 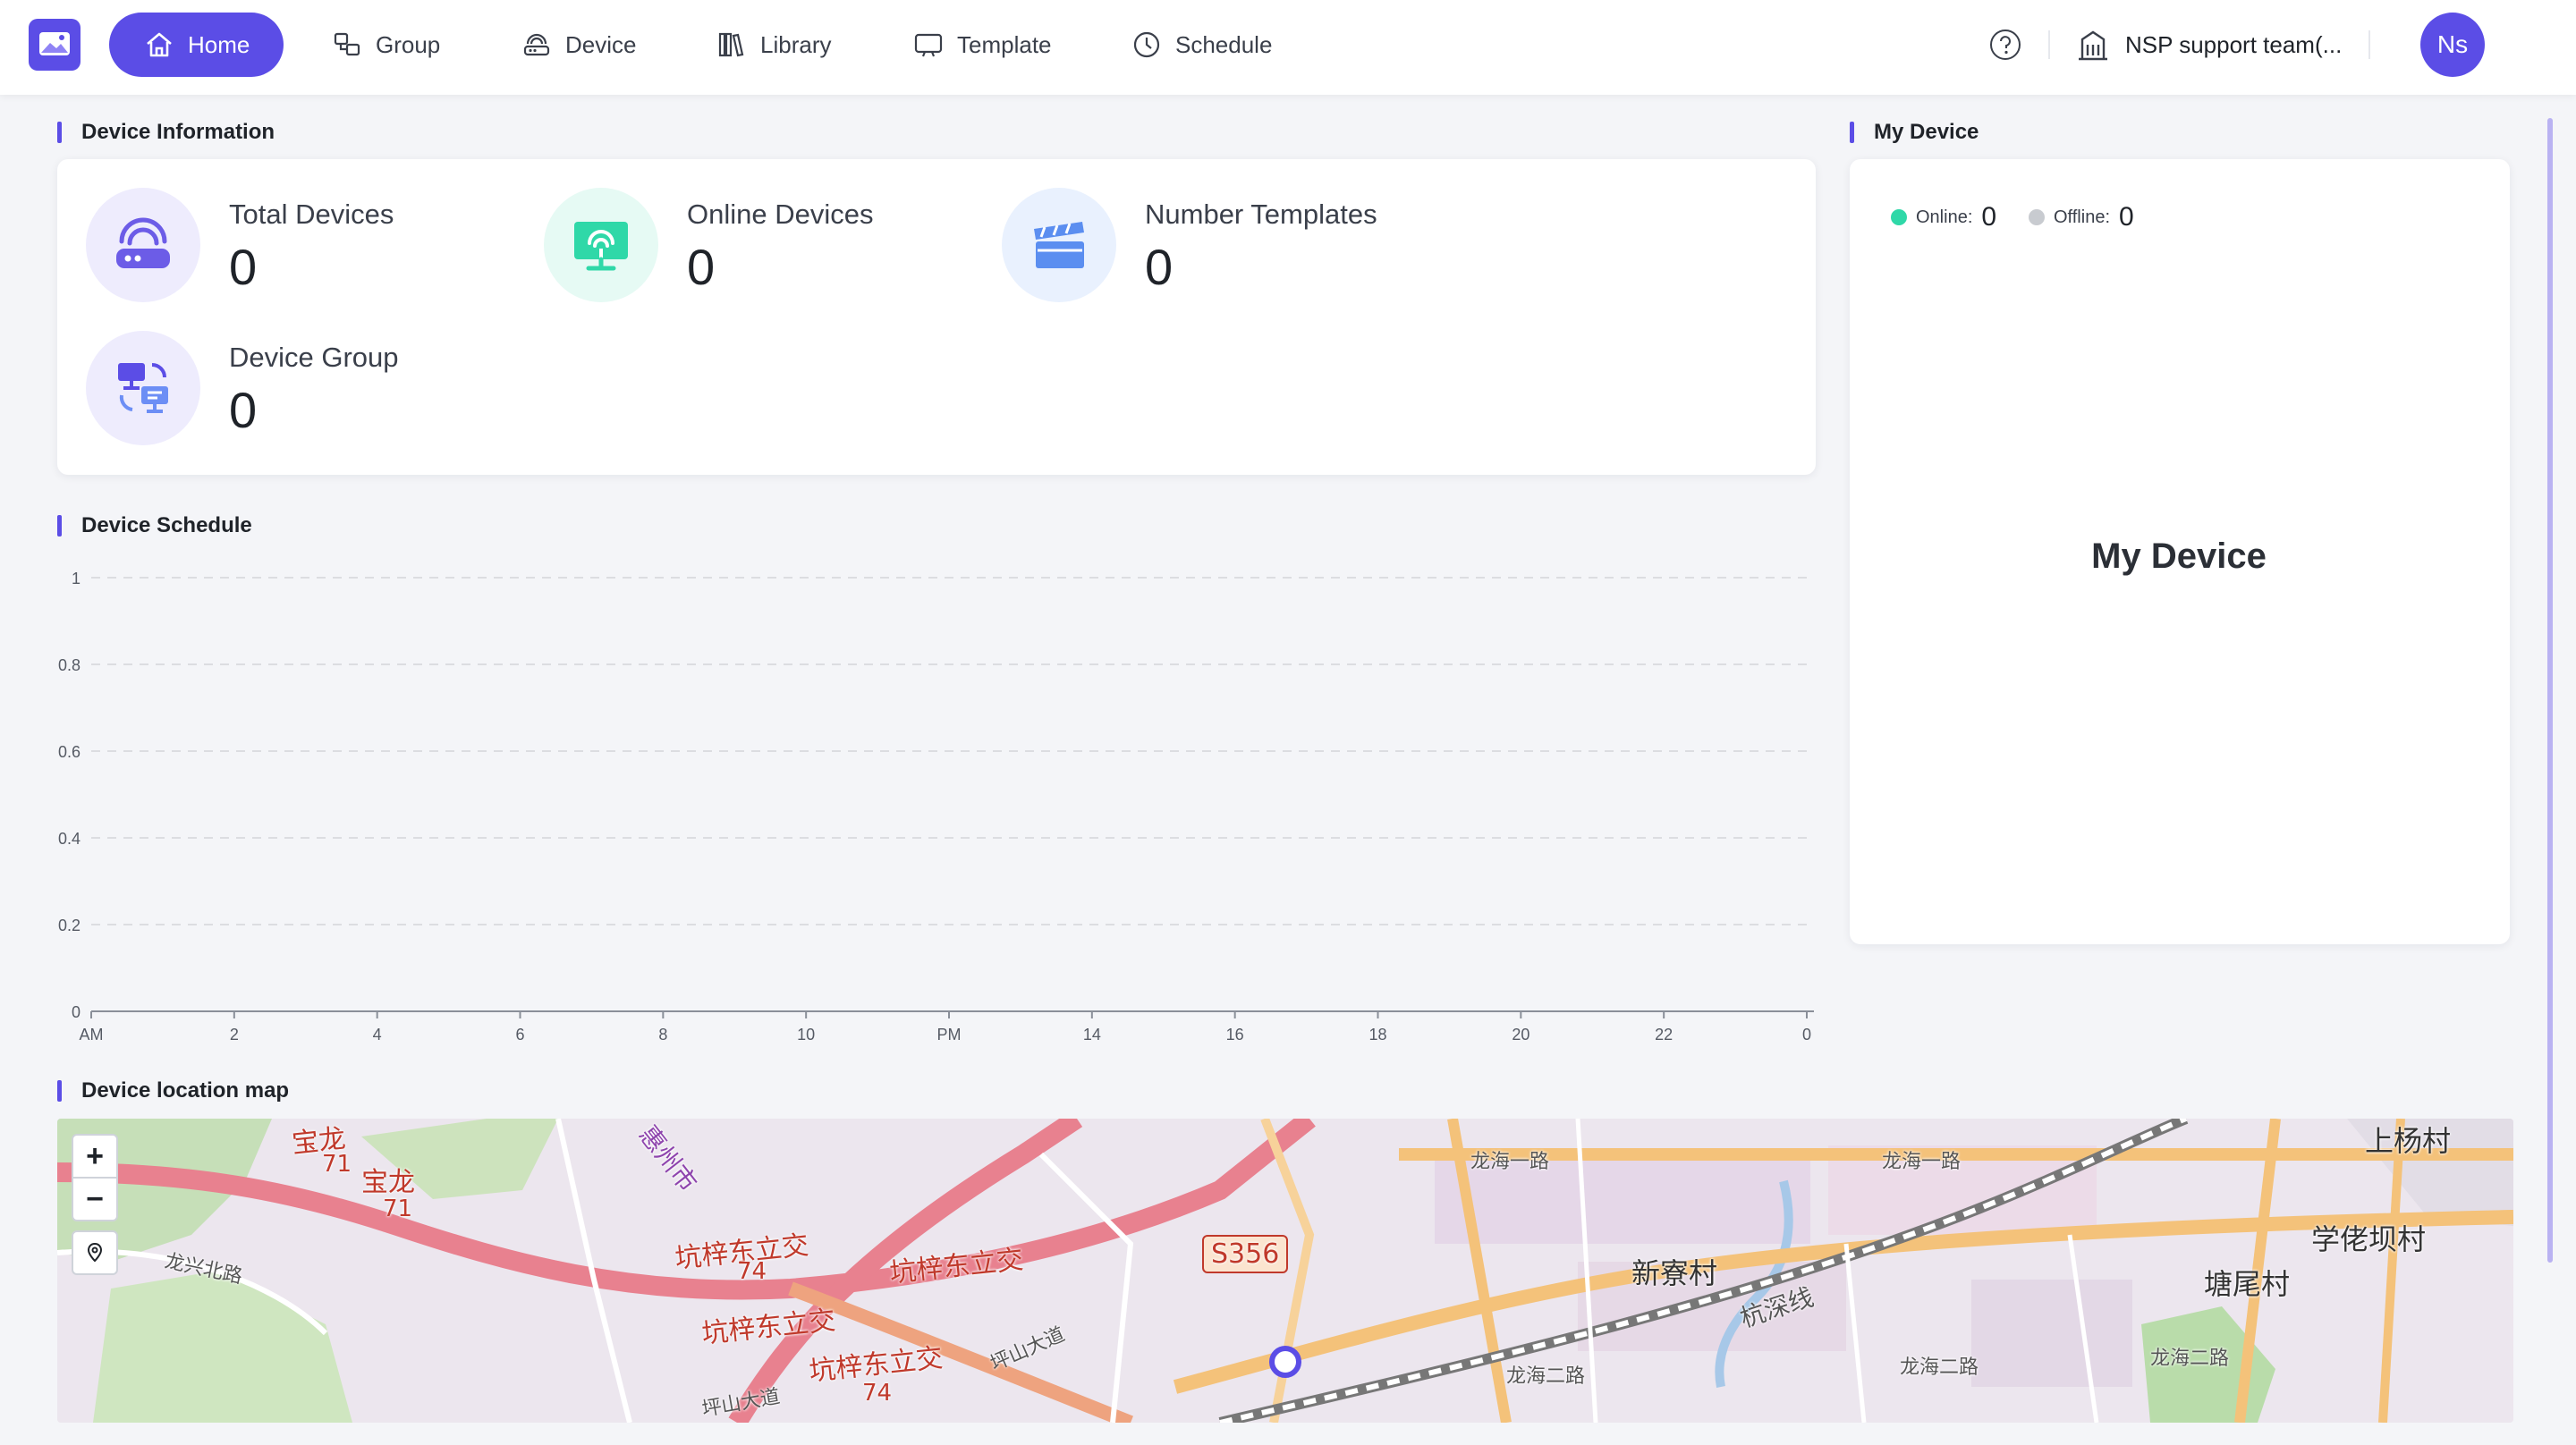 I want to click on x-tick-label: 22, so click(x=1664, y=1035).